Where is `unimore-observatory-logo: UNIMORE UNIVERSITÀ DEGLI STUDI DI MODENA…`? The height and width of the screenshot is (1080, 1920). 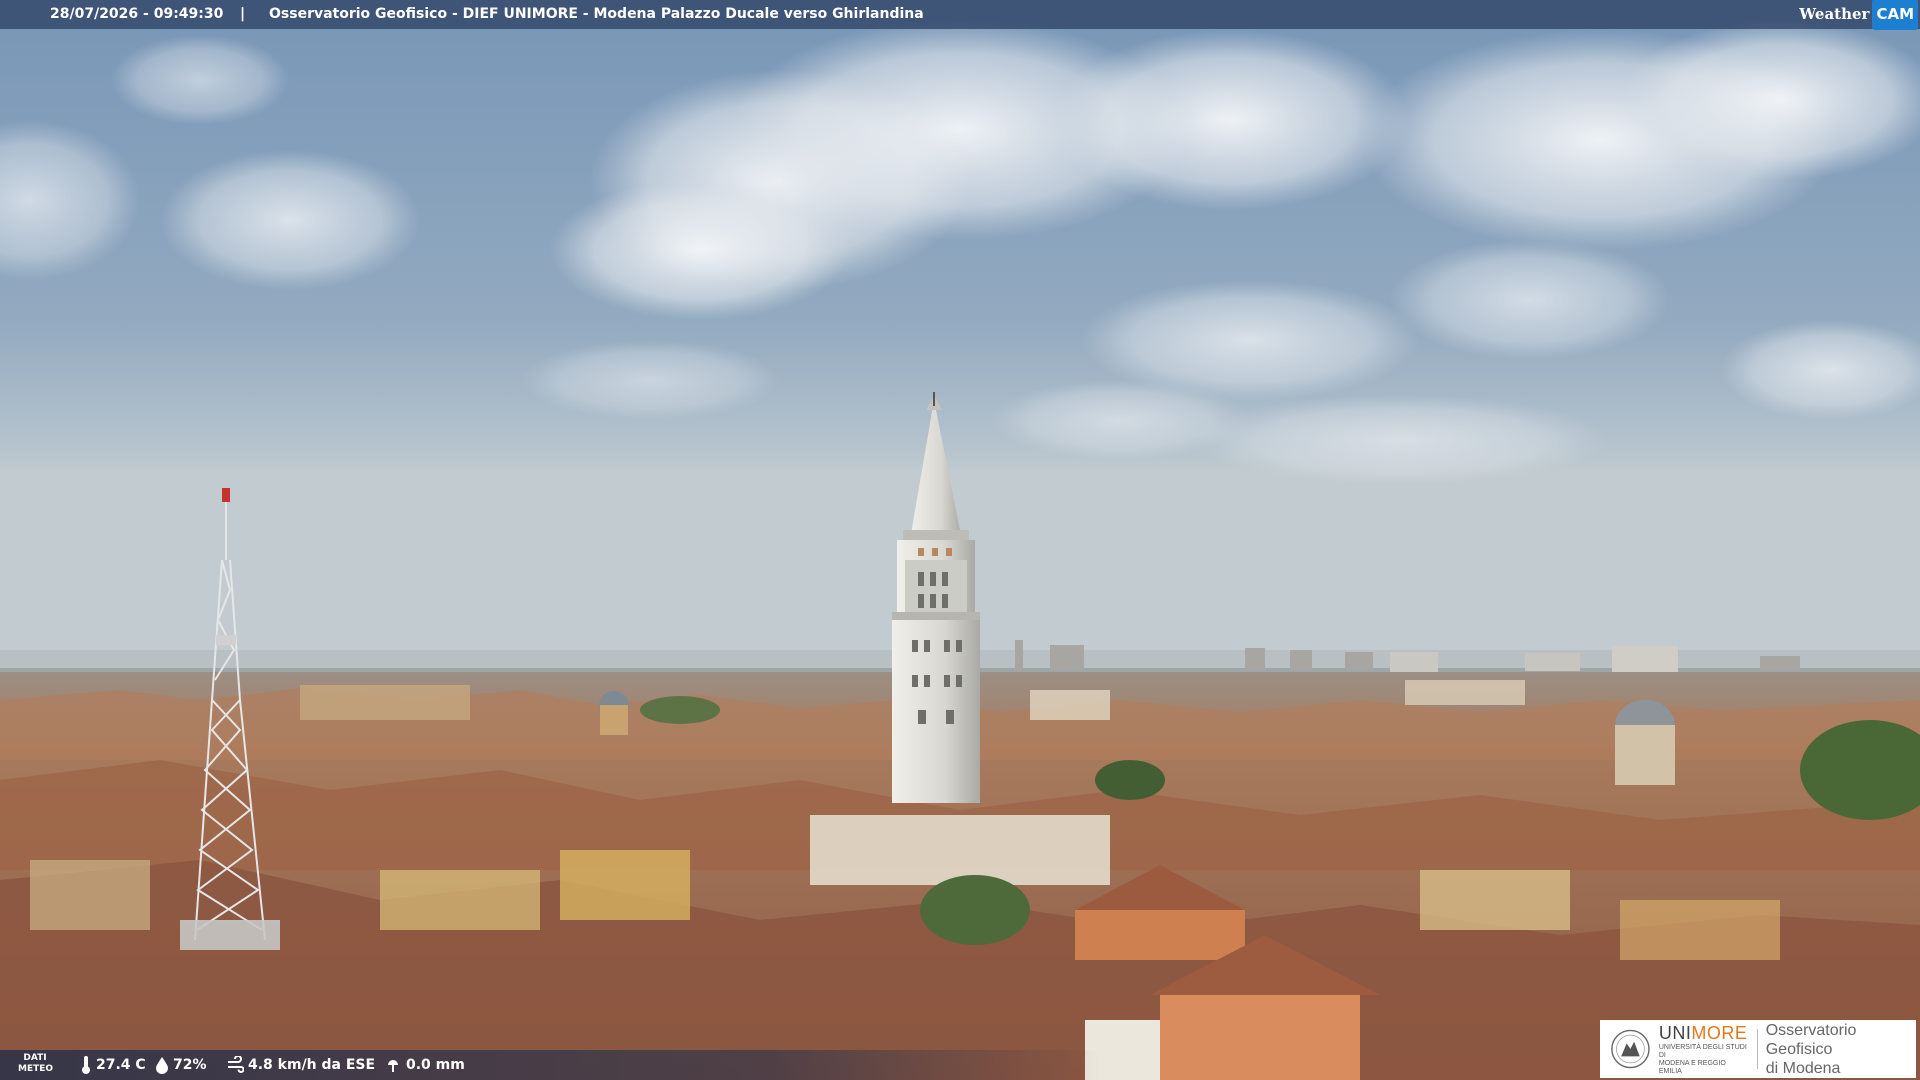
unimore-observatory-logo: UNIMORE UNIVERSITÀ DEGLI STUDI DI MODENA… is located at coordinates (1758, 1049).